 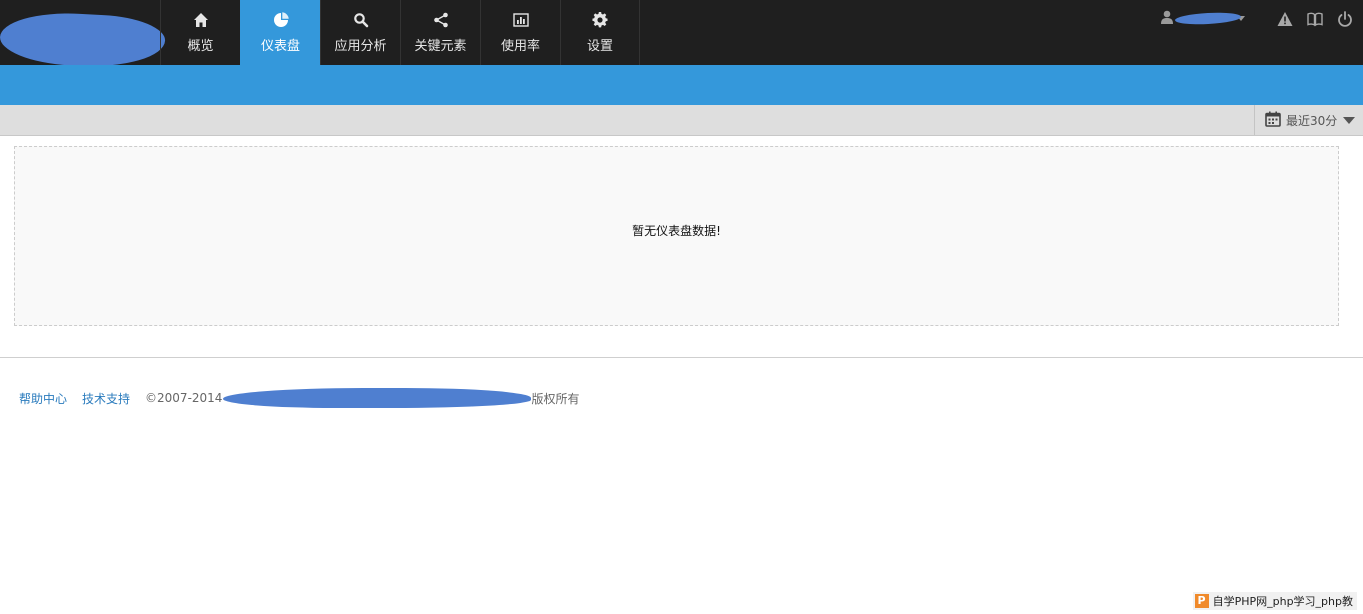 What do you see at coordinates (280, 32) in the screenshot?
I see `nav-item-dashboard: 仪表盘` at bounding box center [280, 32].